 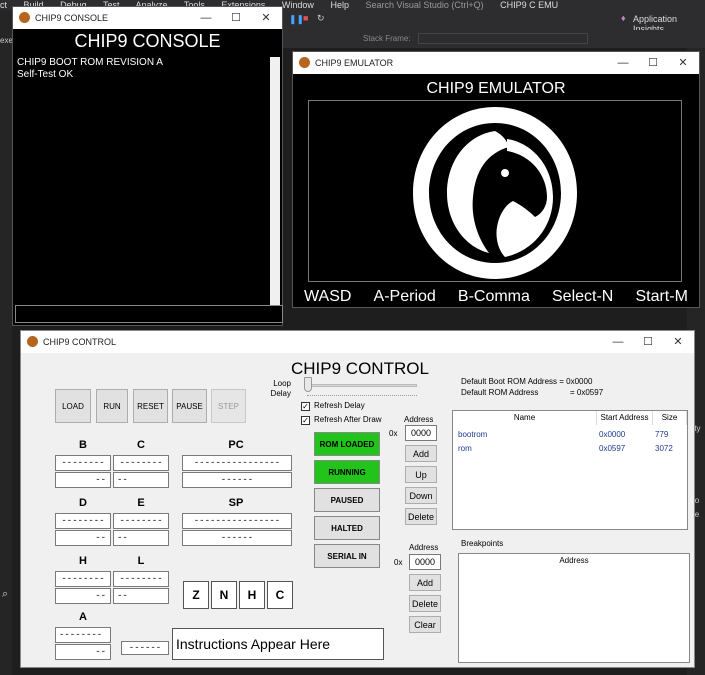 I want to click on register-label-pc: PC, so click(x=236, y=445).